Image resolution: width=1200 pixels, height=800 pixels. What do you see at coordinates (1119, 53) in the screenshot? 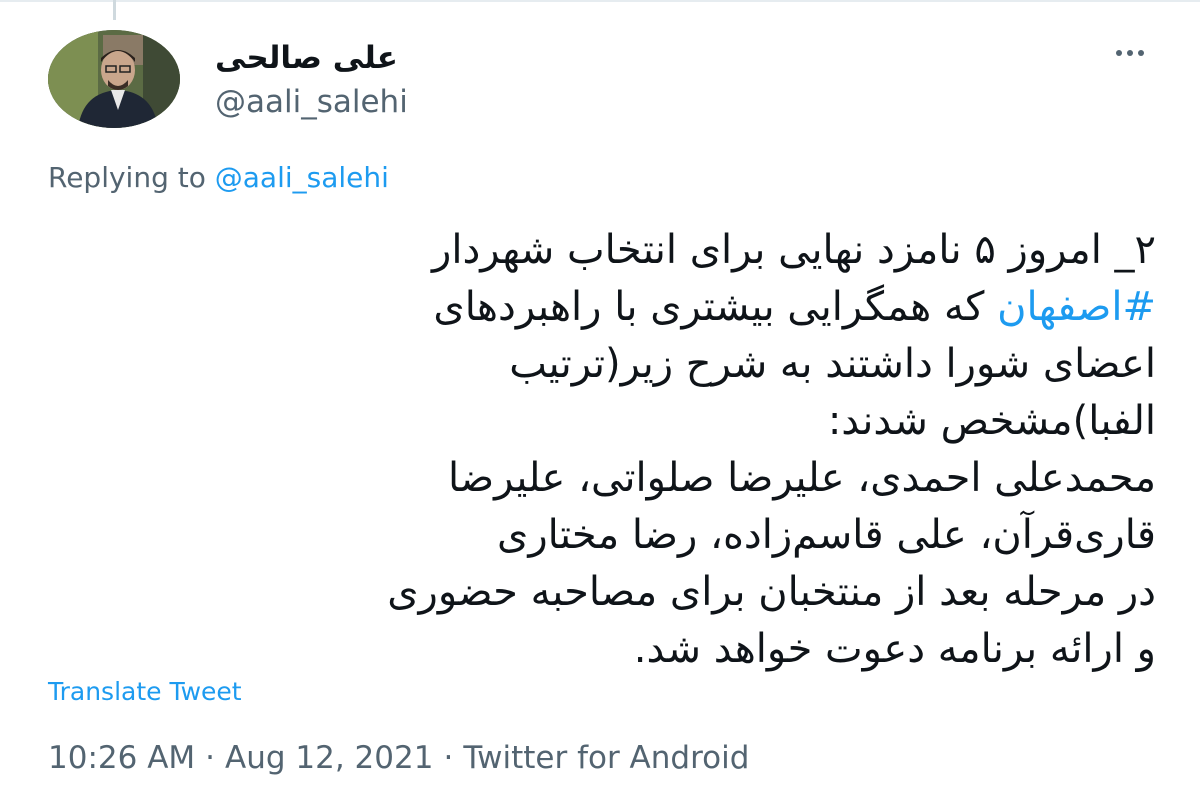
I see `more-horizontal-icon` at bounding box center [1119, 53].